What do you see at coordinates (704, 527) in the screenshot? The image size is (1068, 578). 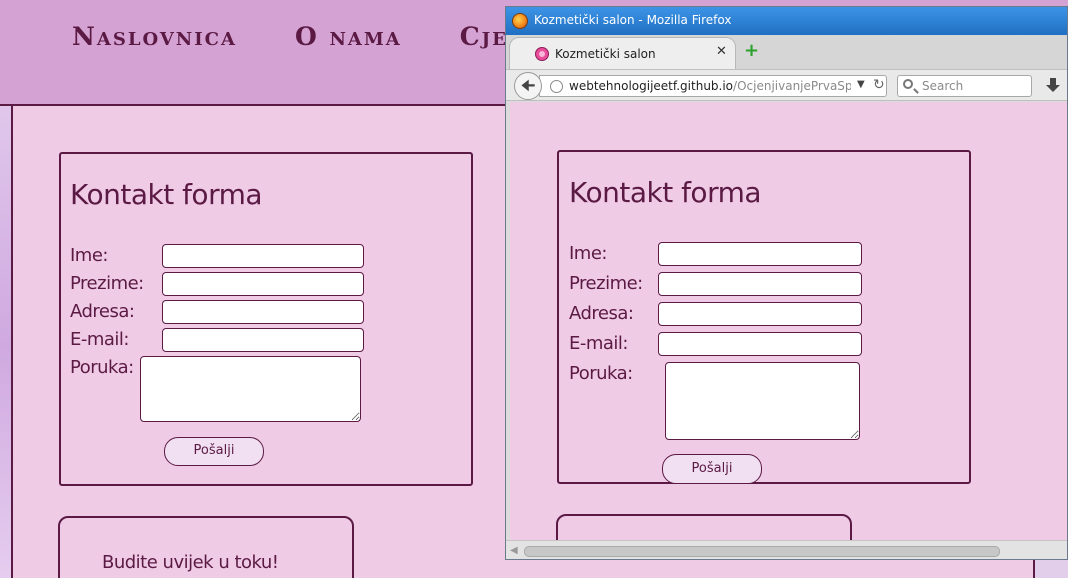 I see `newsletter-card` at bounding box center [704, 527].